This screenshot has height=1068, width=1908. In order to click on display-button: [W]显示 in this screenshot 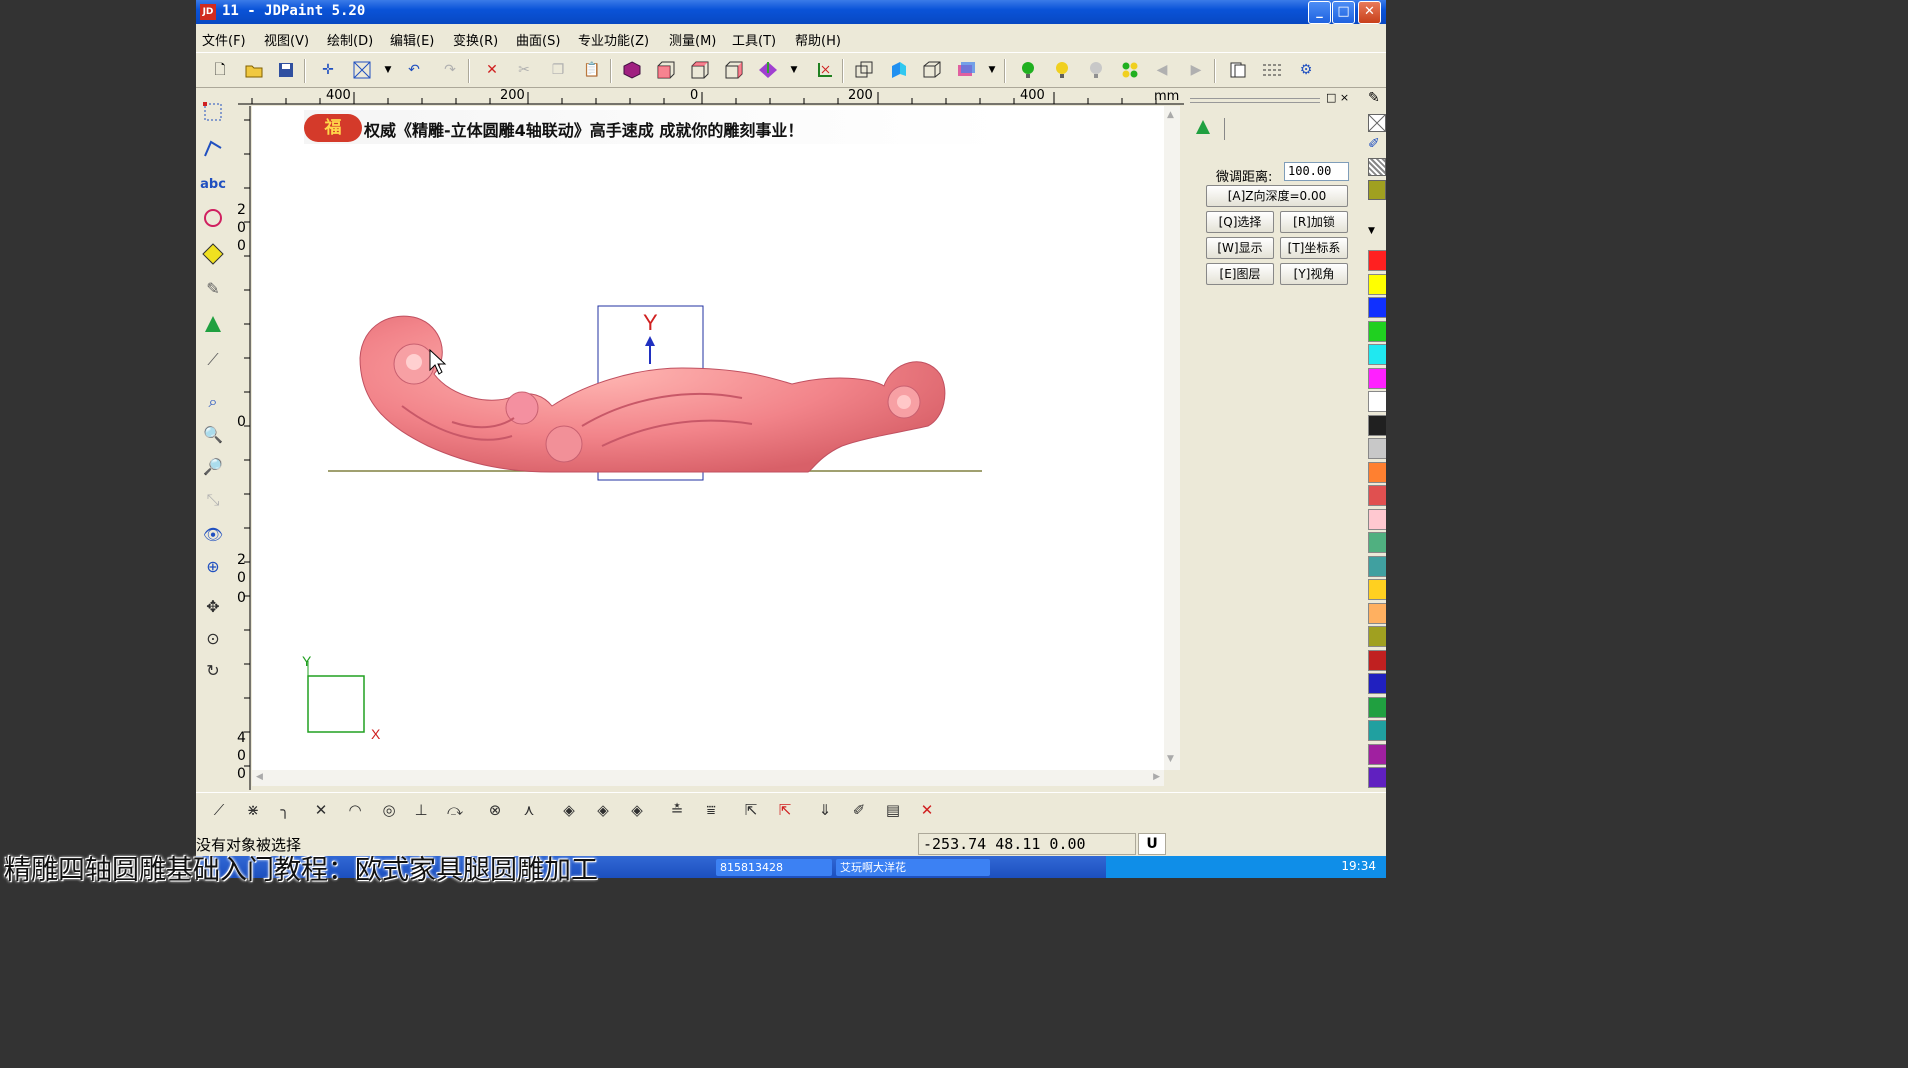, I will do `click(1240, 248)`.